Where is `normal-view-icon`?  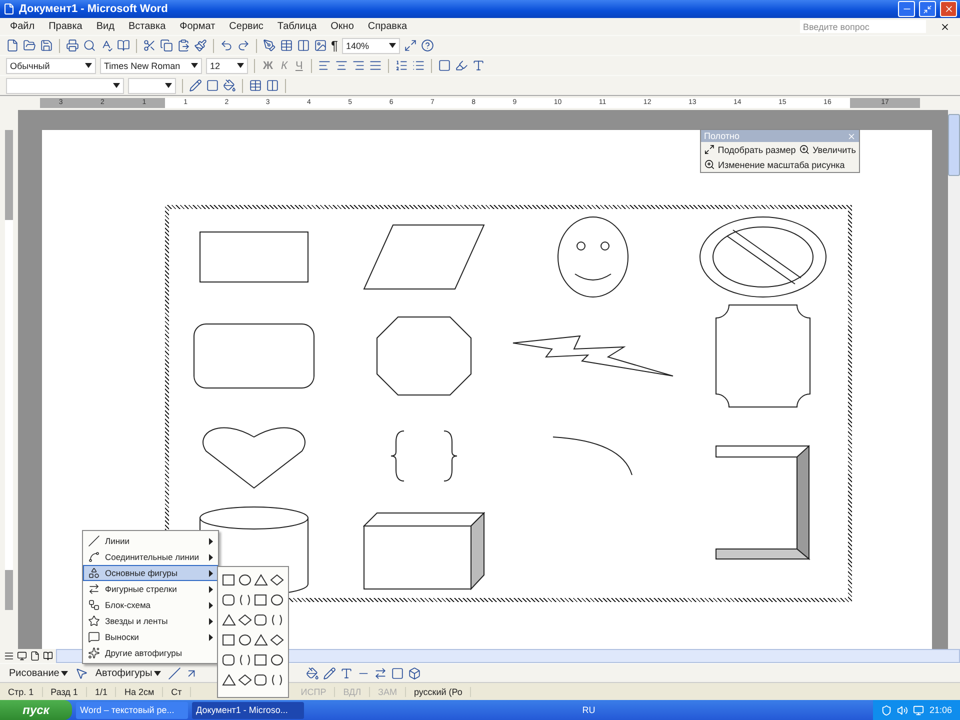
normal-view-icon is located at coordinates (9, 656).